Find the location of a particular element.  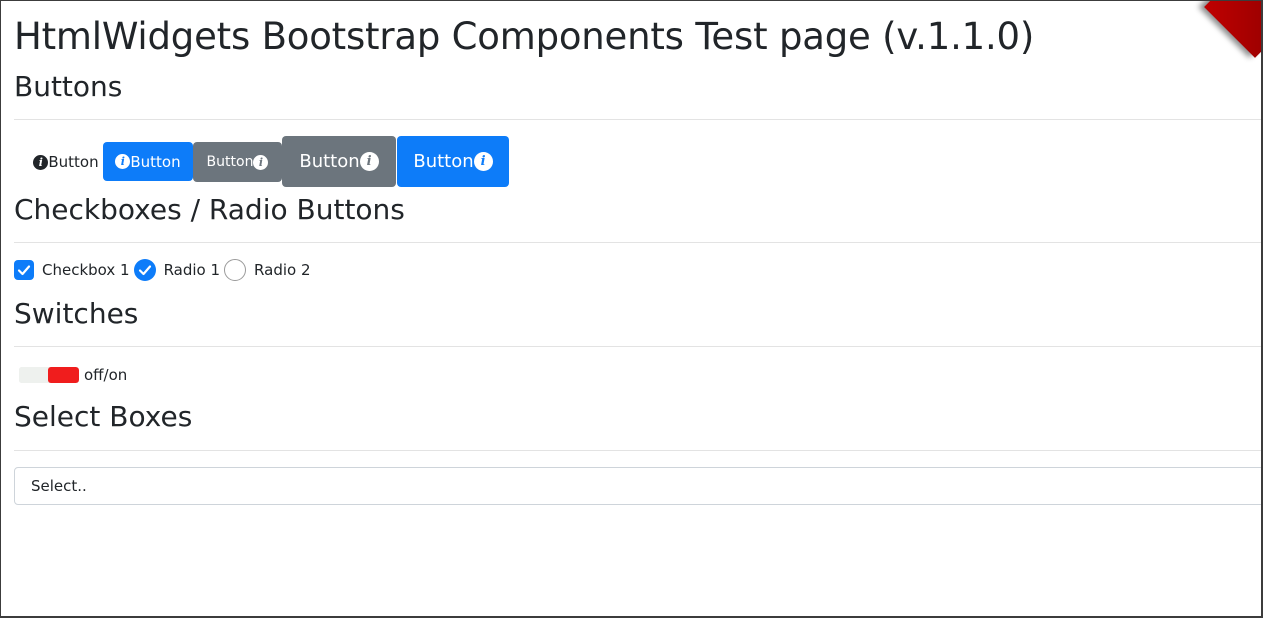

toggle-switch is located at coordinates (49, 375).